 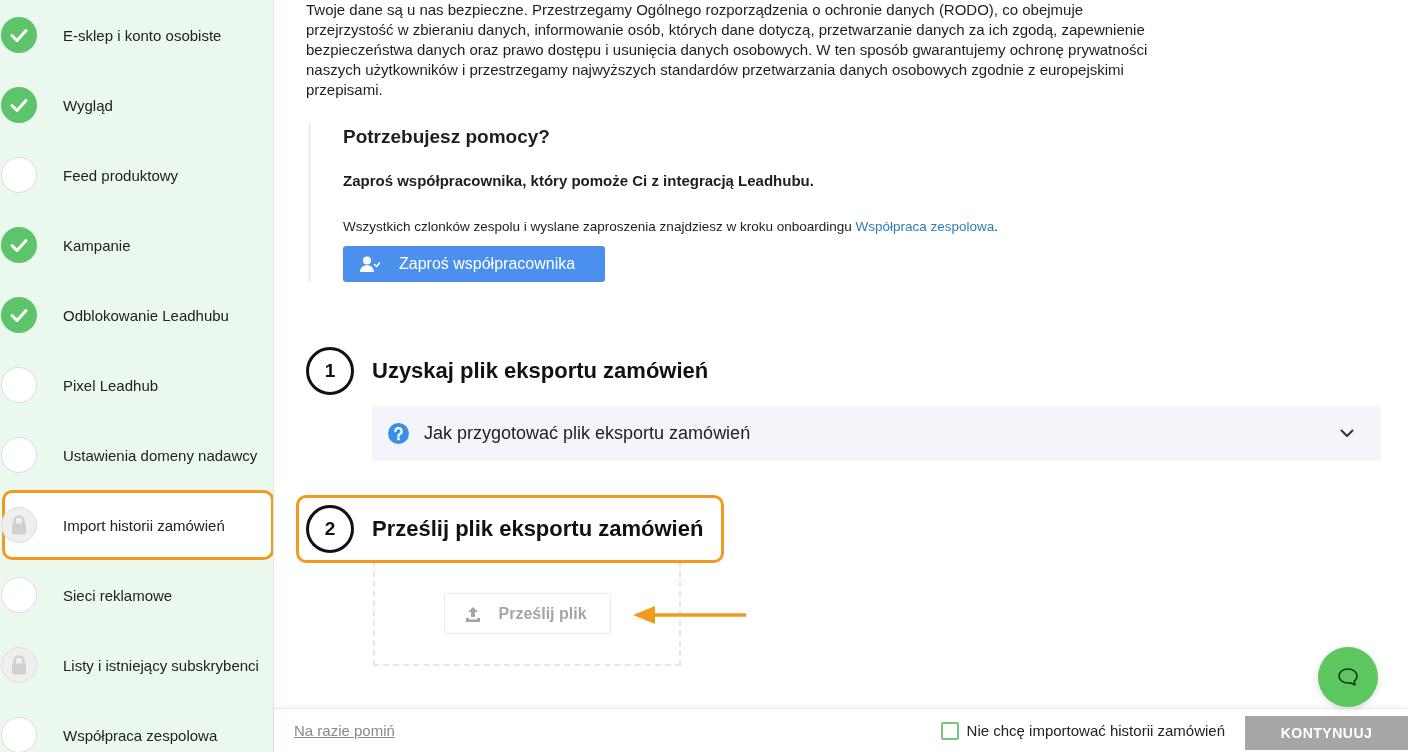 I want to click on help-note: Wszystkich czlonków zespolu i wyslane zaproszenia znajdziesz w kroku onboardingu Współpraca zespolowa., so click(x=671, y=227).